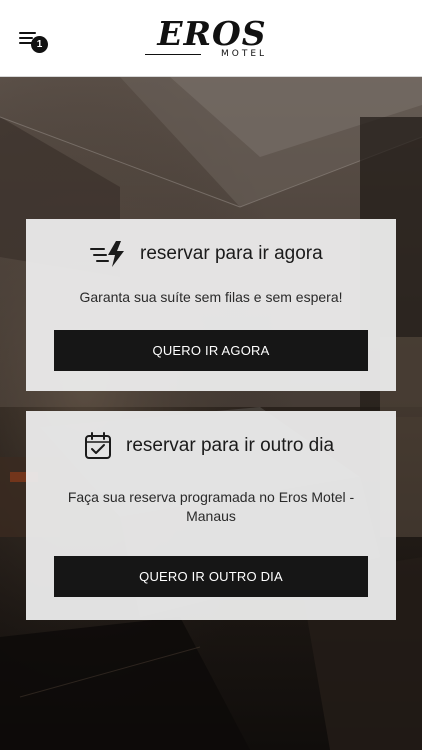 This screenshot has width=422, height=750. Describe the element at coordinates (212, 33) in the screenshot. I see `logo-wordmark: EROS` at that location.